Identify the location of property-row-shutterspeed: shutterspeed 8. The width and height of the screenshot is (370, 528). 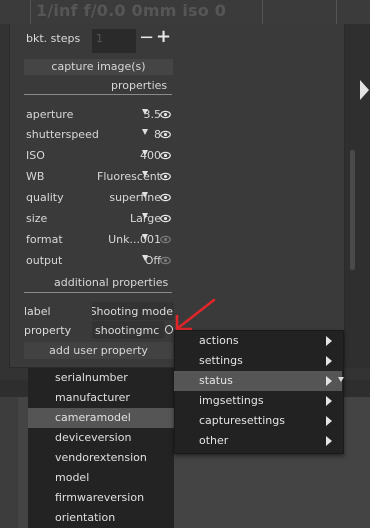
(186, 135).